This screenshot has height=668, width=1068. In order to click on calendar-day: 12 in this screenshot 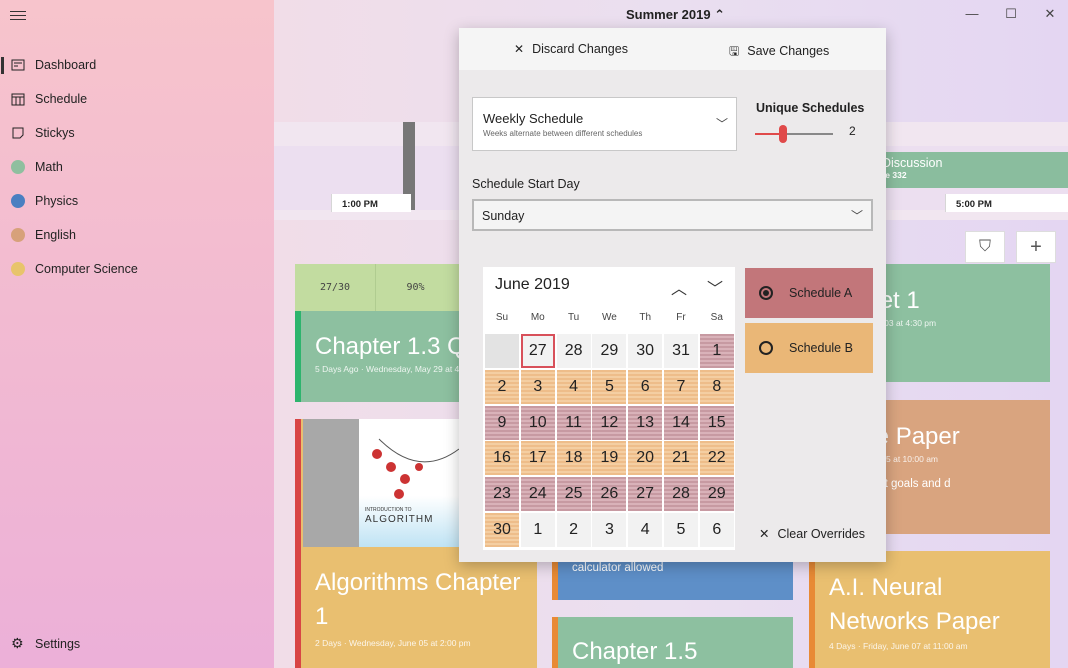, I will do `click(609, 422)`.